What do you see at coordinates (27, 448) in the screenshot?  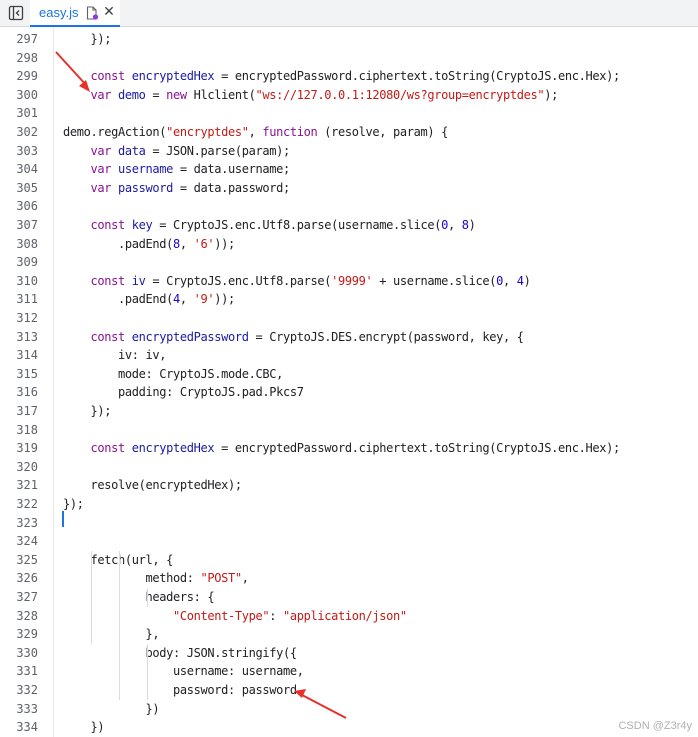 I see `line-number: 319` at bounding box center [27, 448].